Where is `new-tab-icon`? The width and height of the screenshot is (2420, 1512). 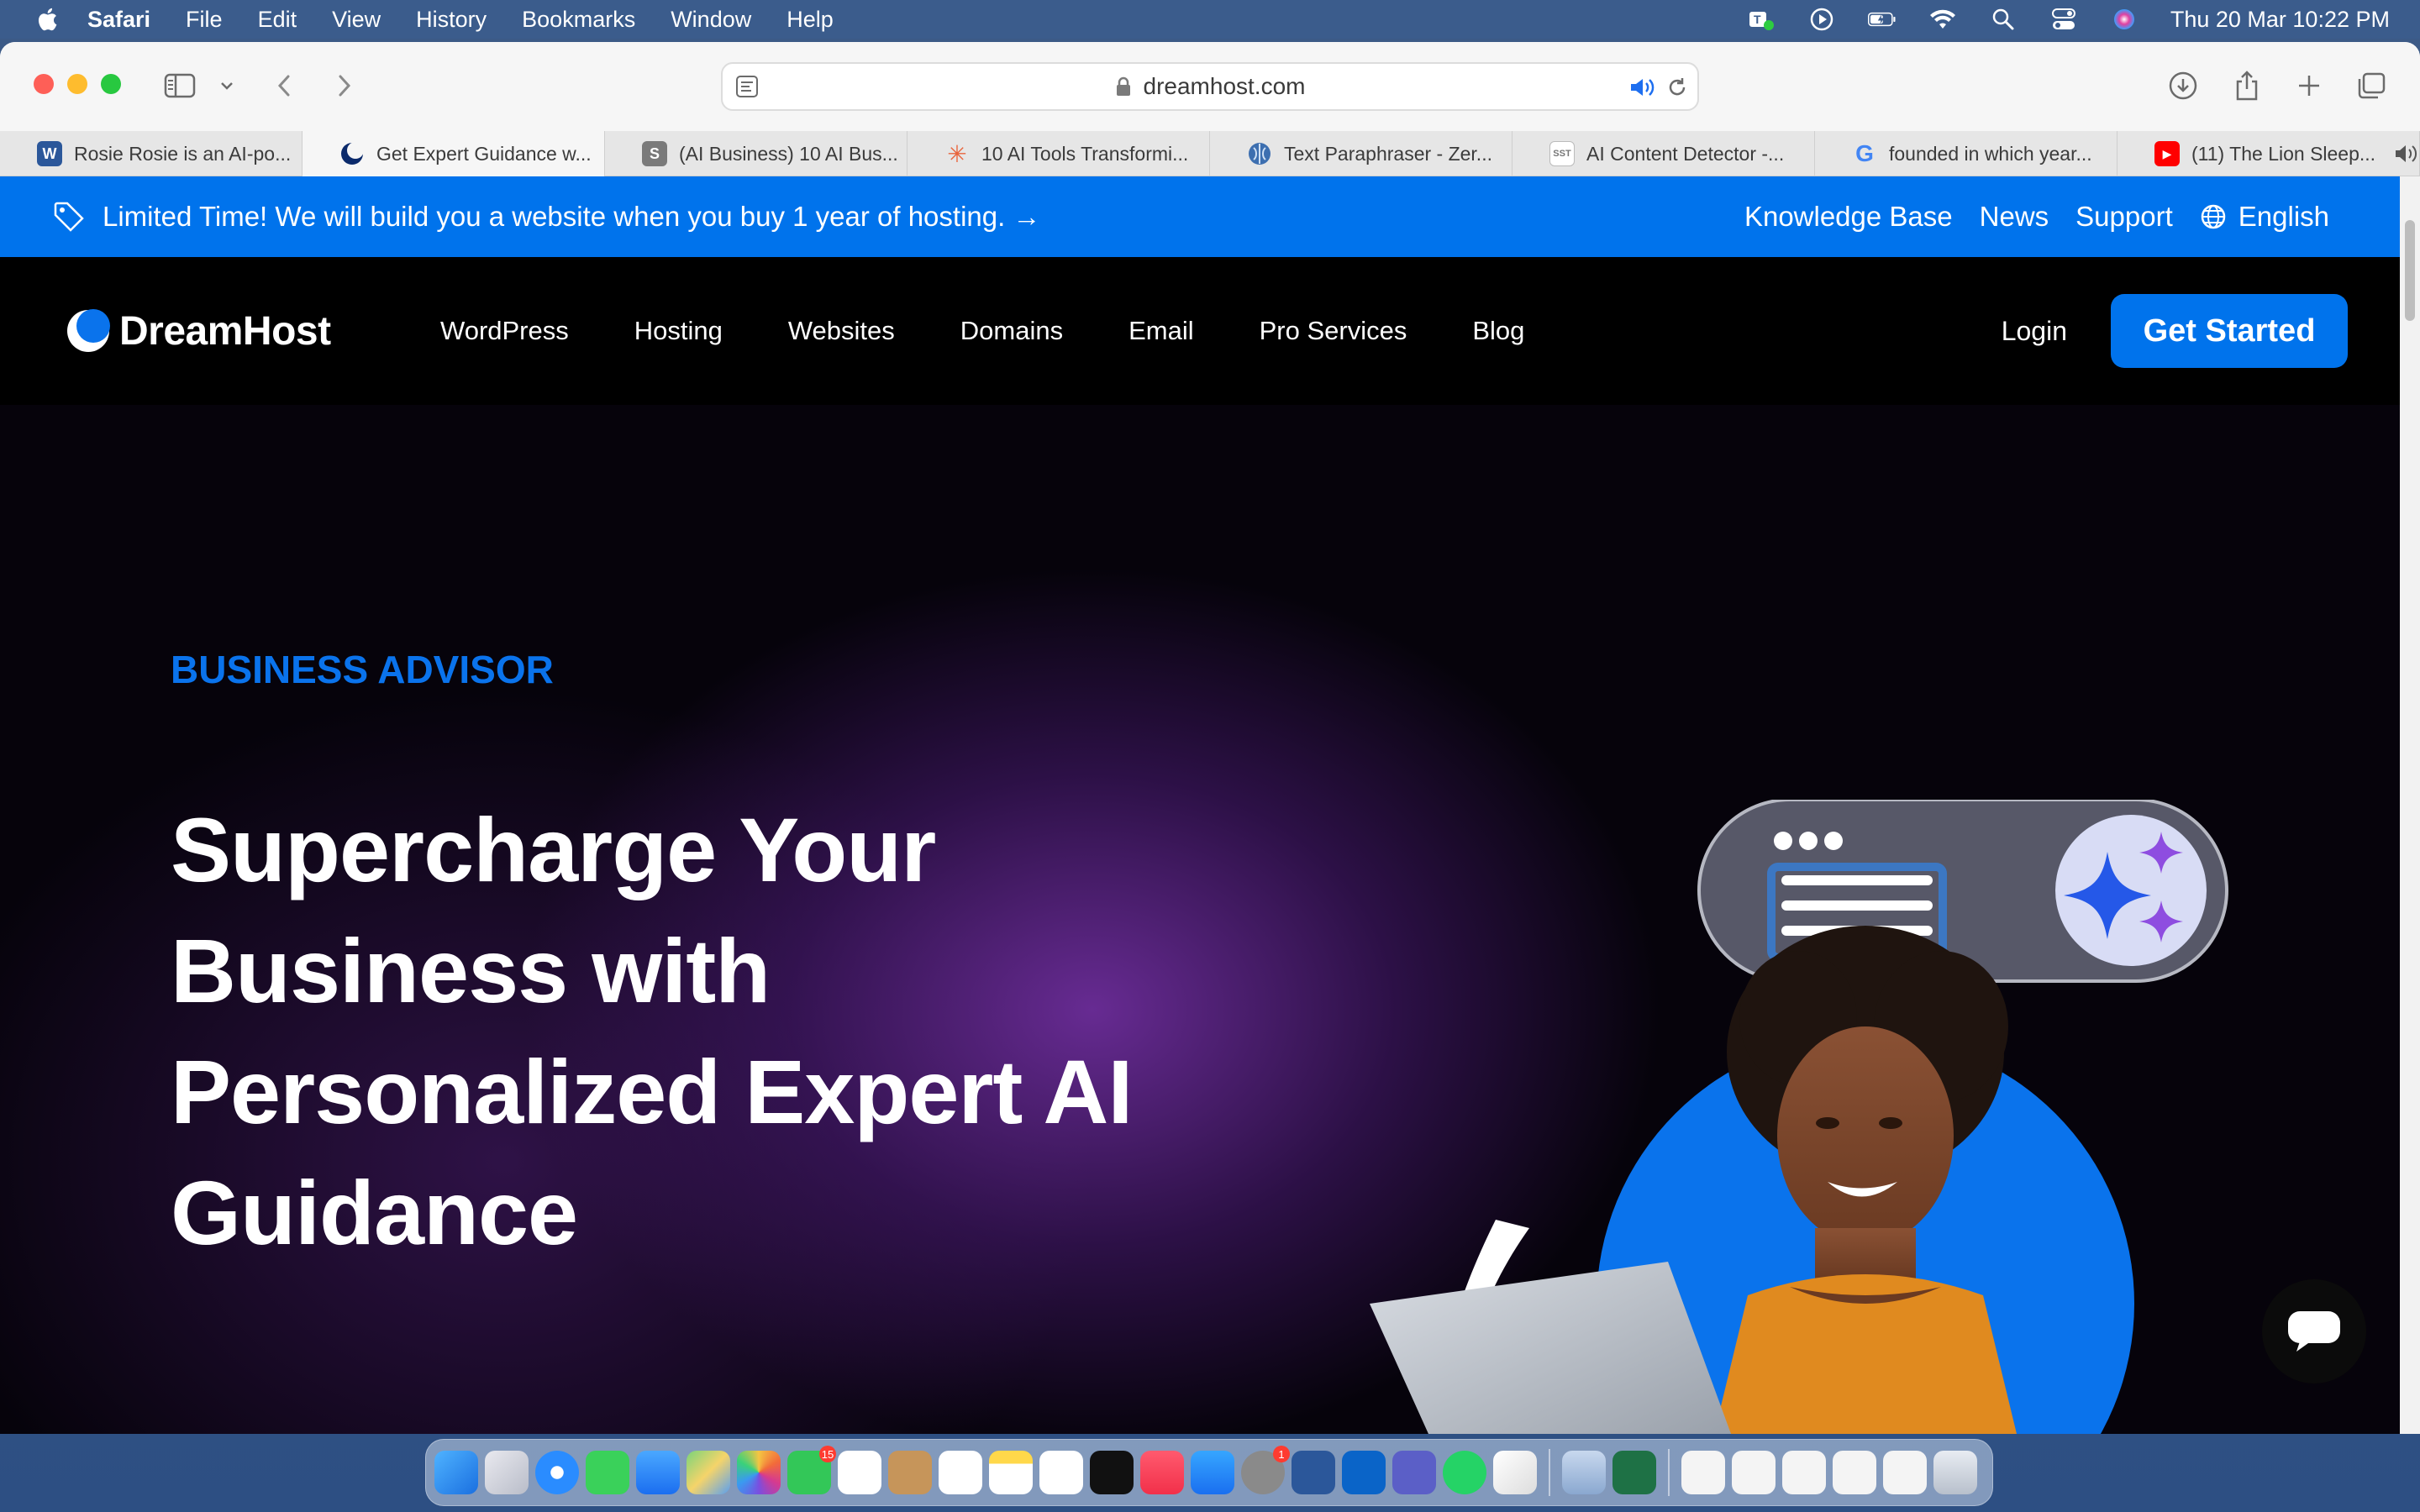 new-tab-icon is located at coordinates (2309, 85).